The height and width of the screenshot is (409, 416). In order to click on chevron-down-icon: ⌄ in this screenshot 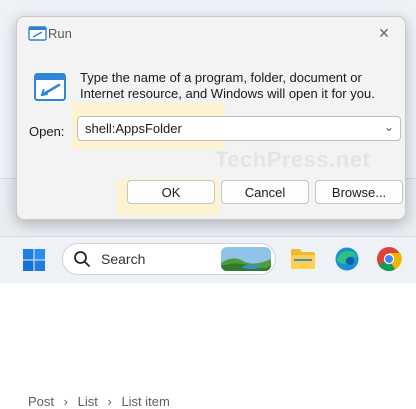, I will do `click(389, 127)`.